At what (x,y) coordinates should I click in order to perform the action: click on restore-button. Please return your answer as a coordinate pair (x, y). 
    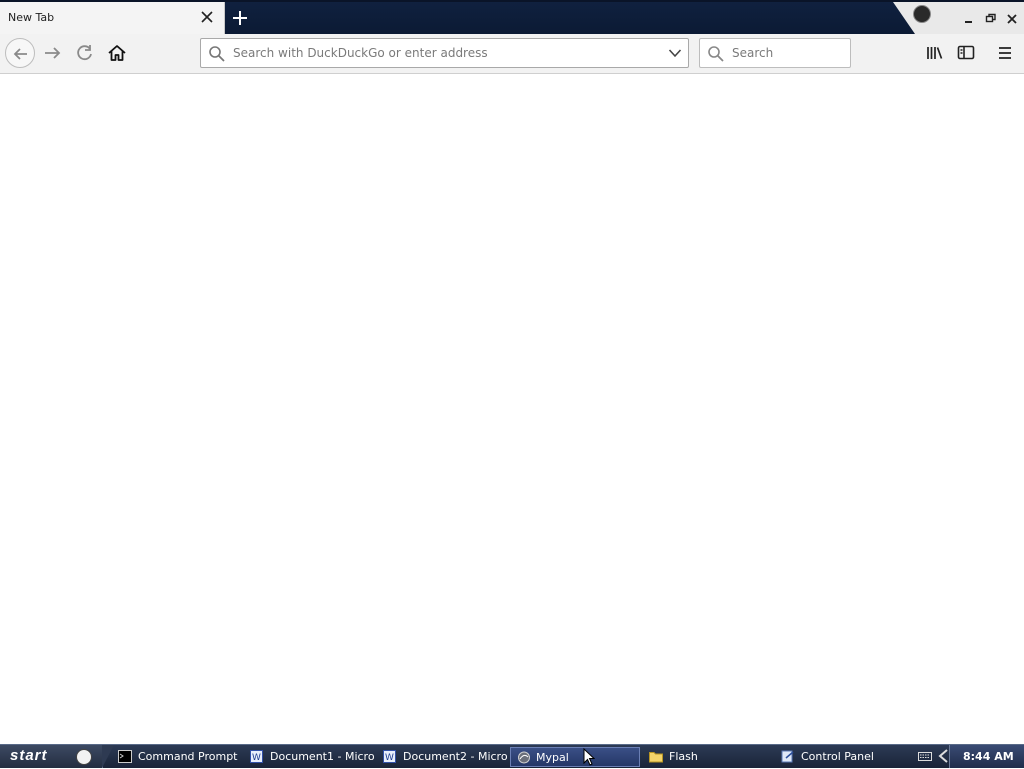
    Looking at the image, I should click on (991, 19).